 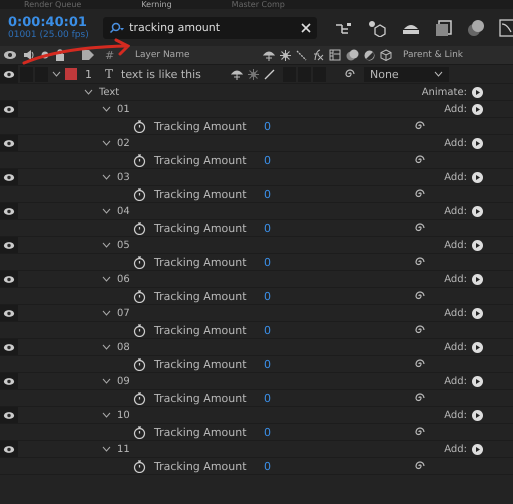 What do you see at coordinates (156, 4) in the screenshot?
I see `panel-tab: Kerning` at bounding box center [156, 4].